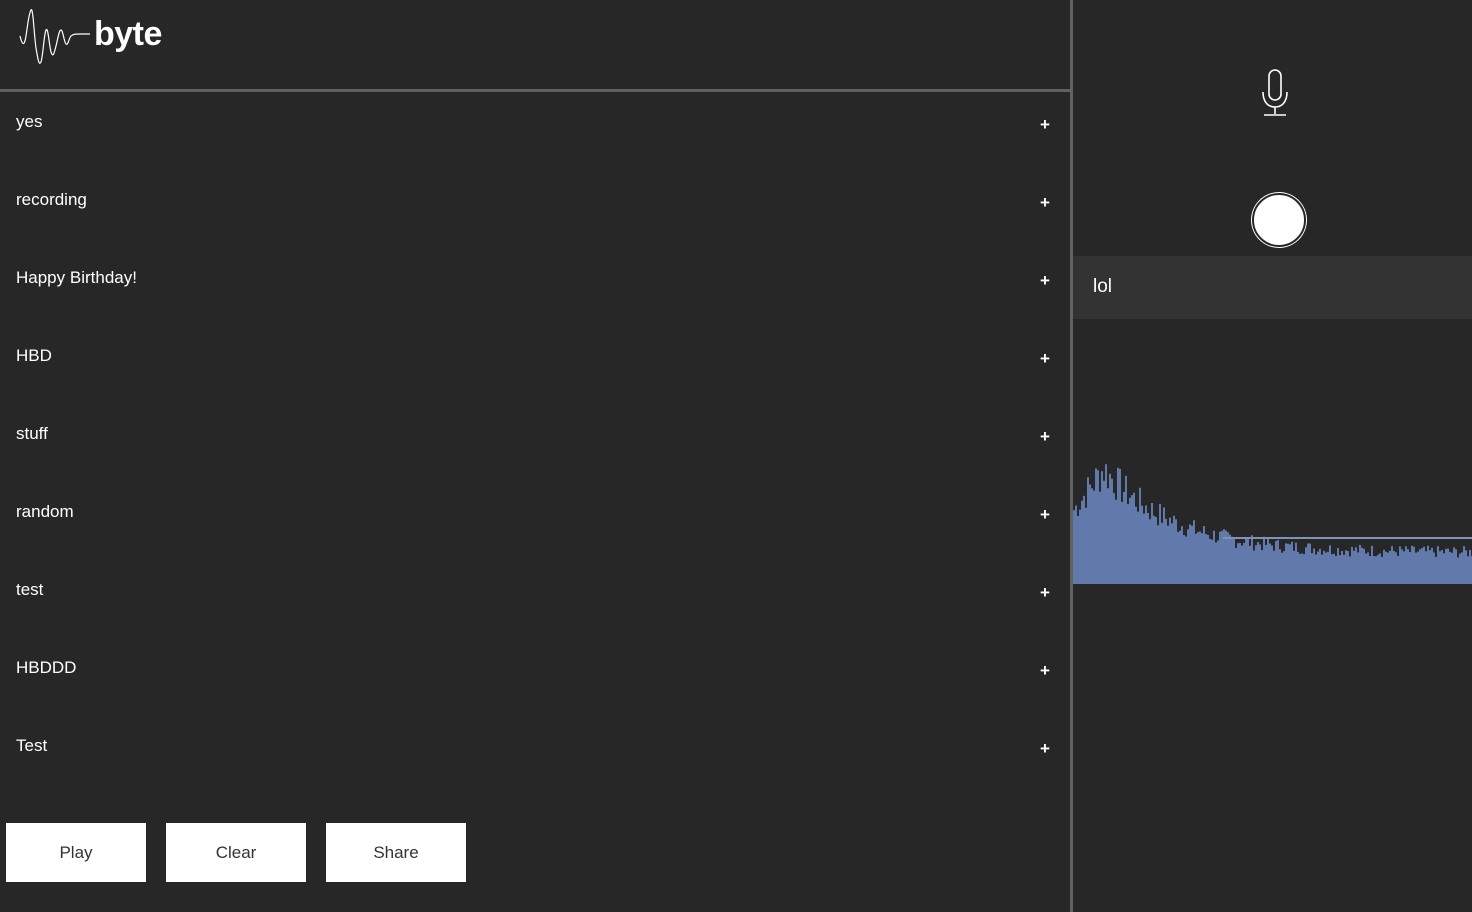 The width and height of the screenshot is (1472, 912). I want to click on record-circle-icon, so click(1279, 220).